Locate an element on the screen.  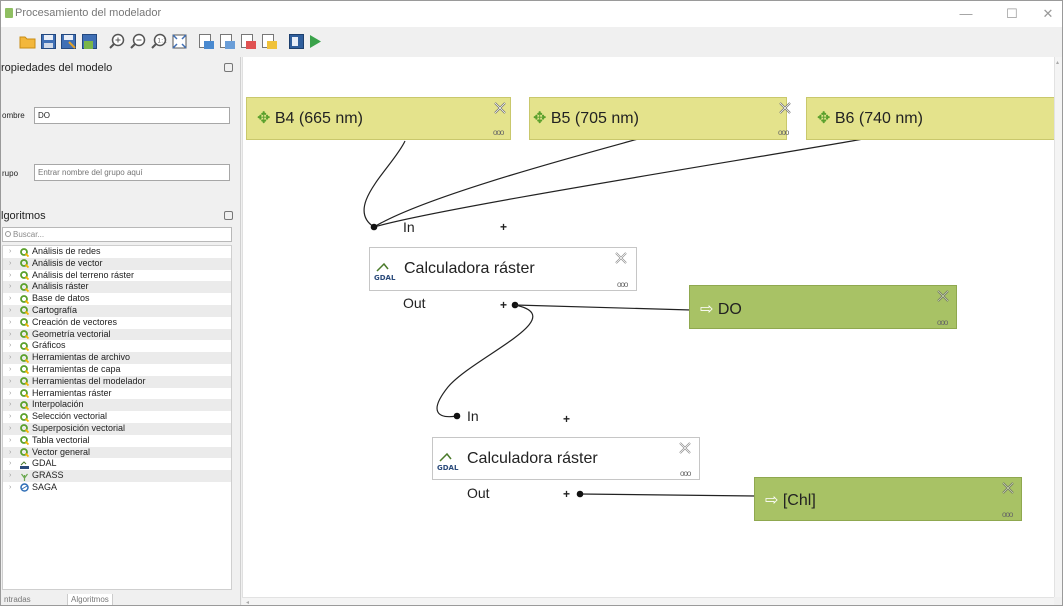
close-button: ✕ is located at coordinates (1047, 14).